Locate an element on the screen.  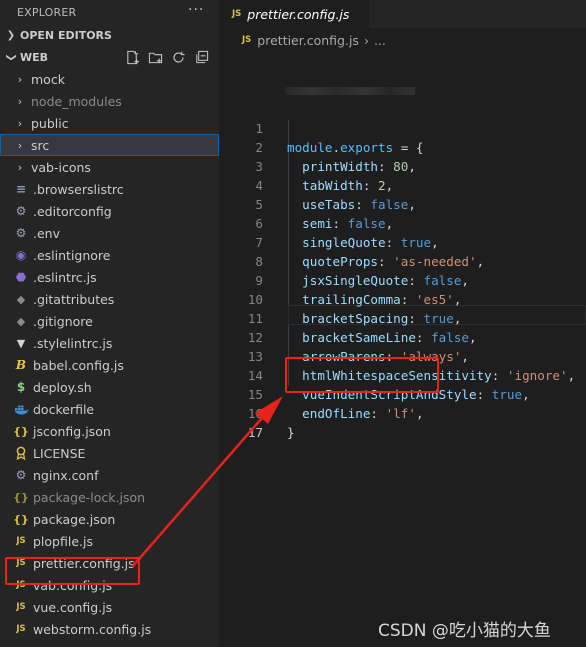
section-workspace: ❯ WEB is located at coordinates (109, 57).